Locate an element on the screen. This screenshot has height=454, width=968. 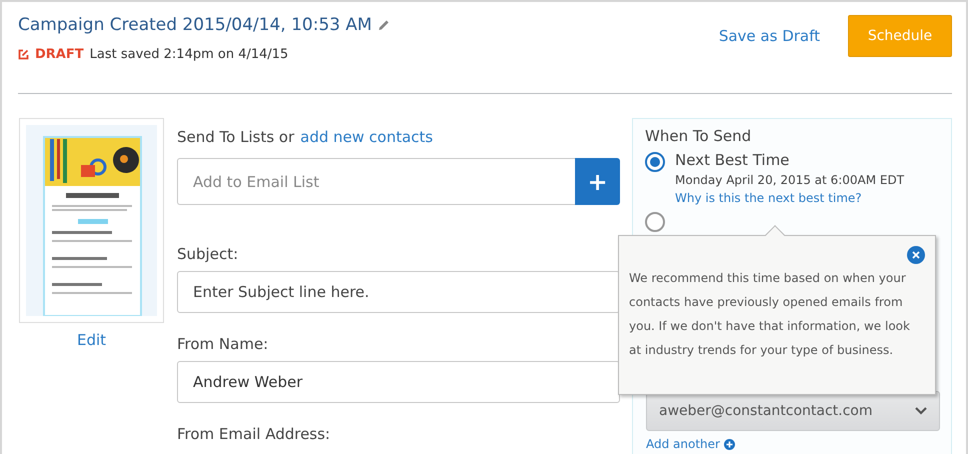
send-time-text: Monday April 20, 2015 at 6:00AM EDT is located at coordinates (789, 180).